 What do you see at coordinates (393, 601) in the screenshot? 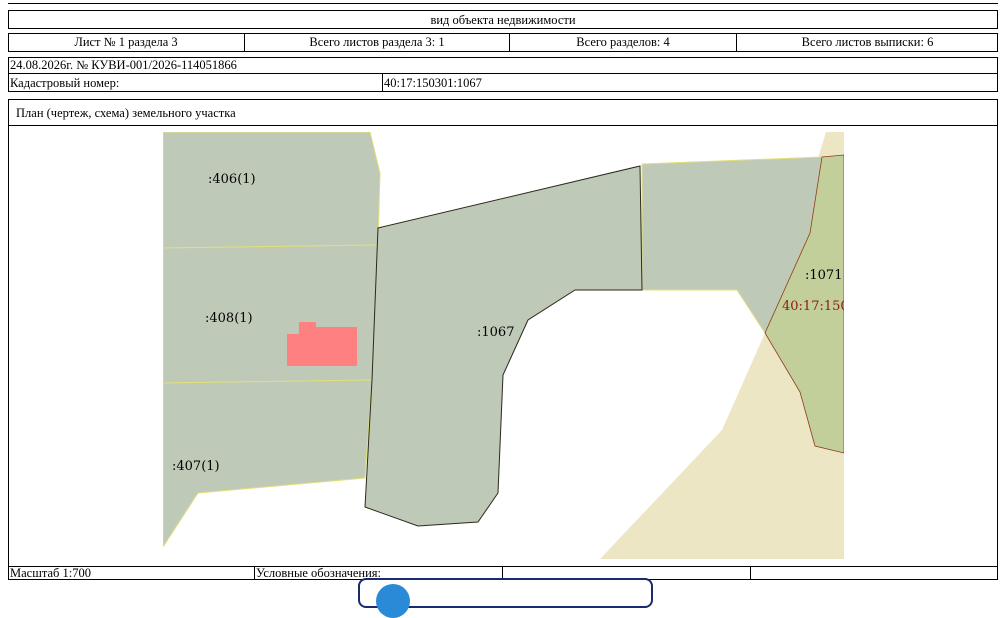
I see `toolbar-circle-icon` at bounding box center [393, 601].